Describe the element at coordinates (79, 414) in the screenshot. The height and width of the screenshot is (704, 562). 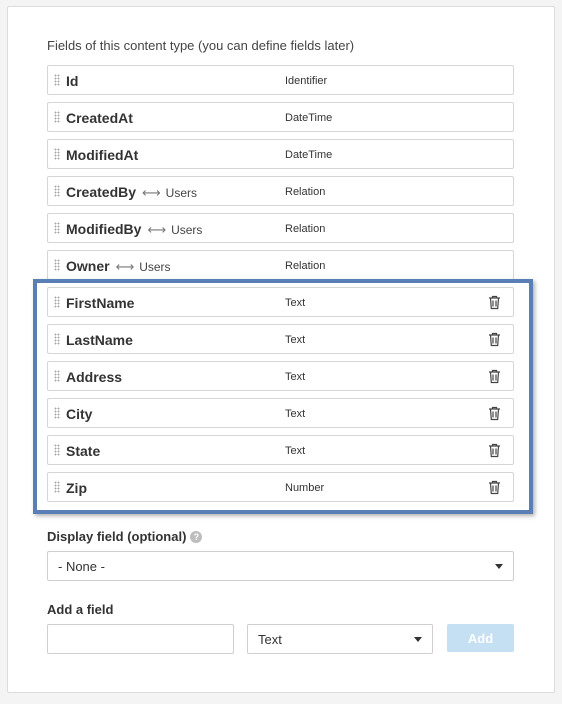
I see `field-name: City` at that location.